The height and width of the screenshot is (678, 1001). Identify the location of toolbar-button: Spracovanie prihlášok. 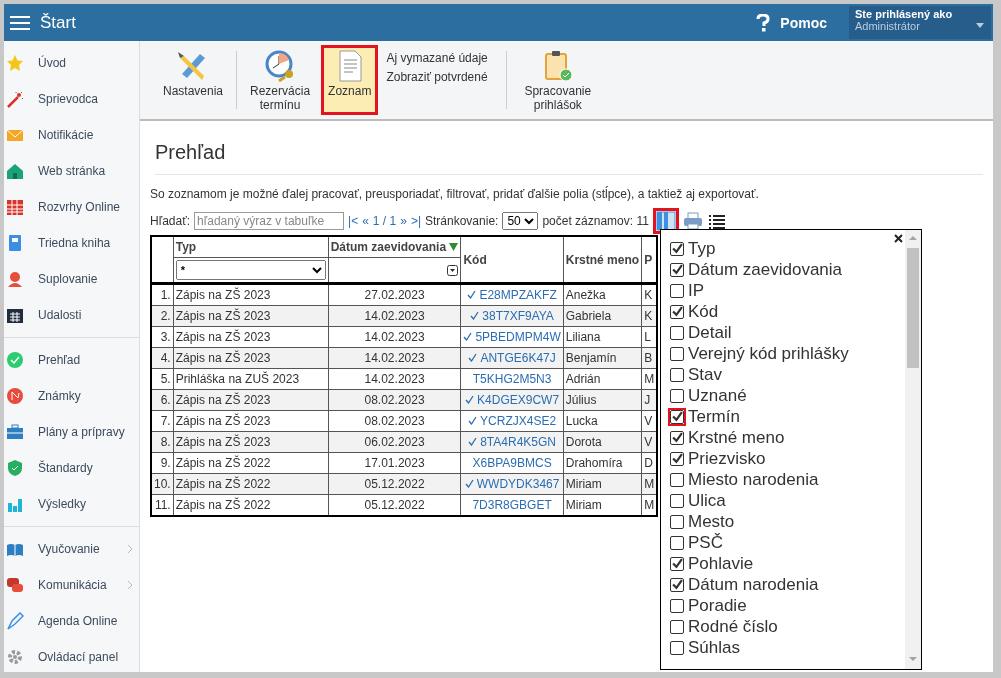
(557, 80).